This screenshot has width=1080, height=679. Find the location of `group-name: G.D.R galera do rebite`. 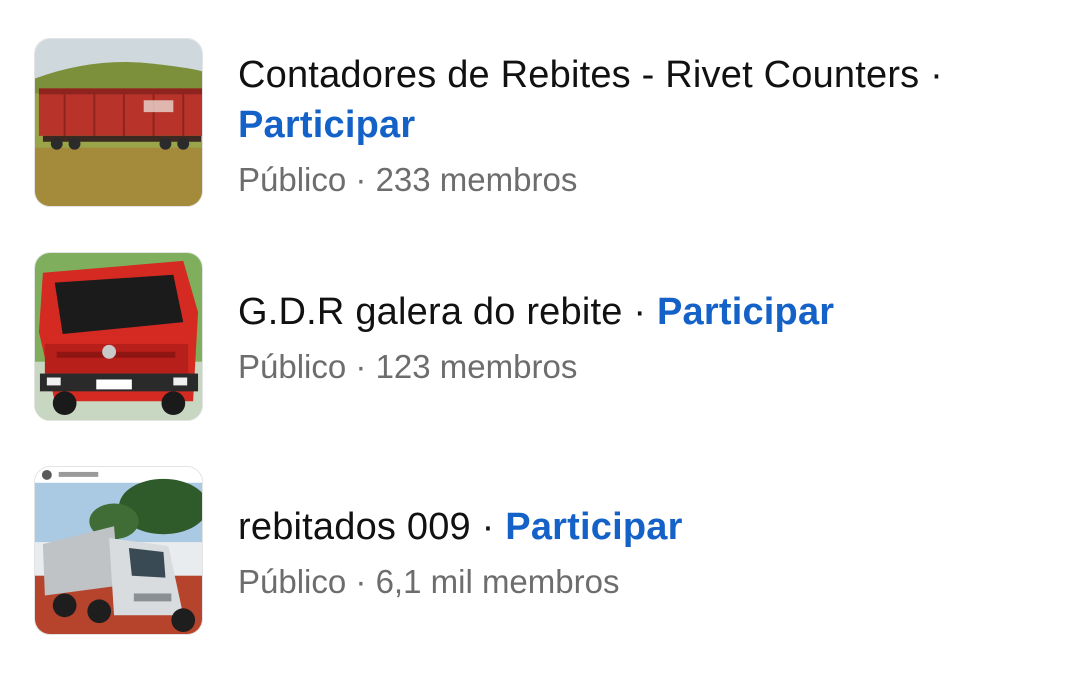

group-name: G.D.R galera do rebite is located at coordinates (430, 312).